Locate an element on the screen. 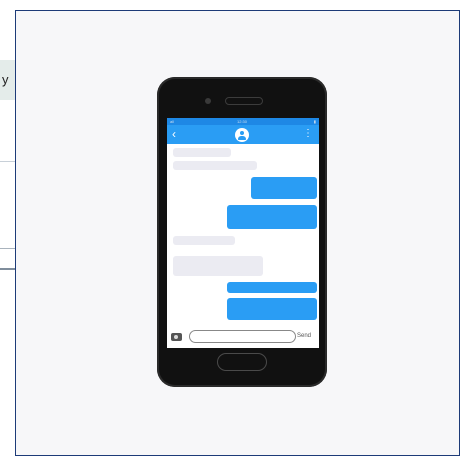  status-bar: all 12:30 ▮ is located at coordinates (243, 121).